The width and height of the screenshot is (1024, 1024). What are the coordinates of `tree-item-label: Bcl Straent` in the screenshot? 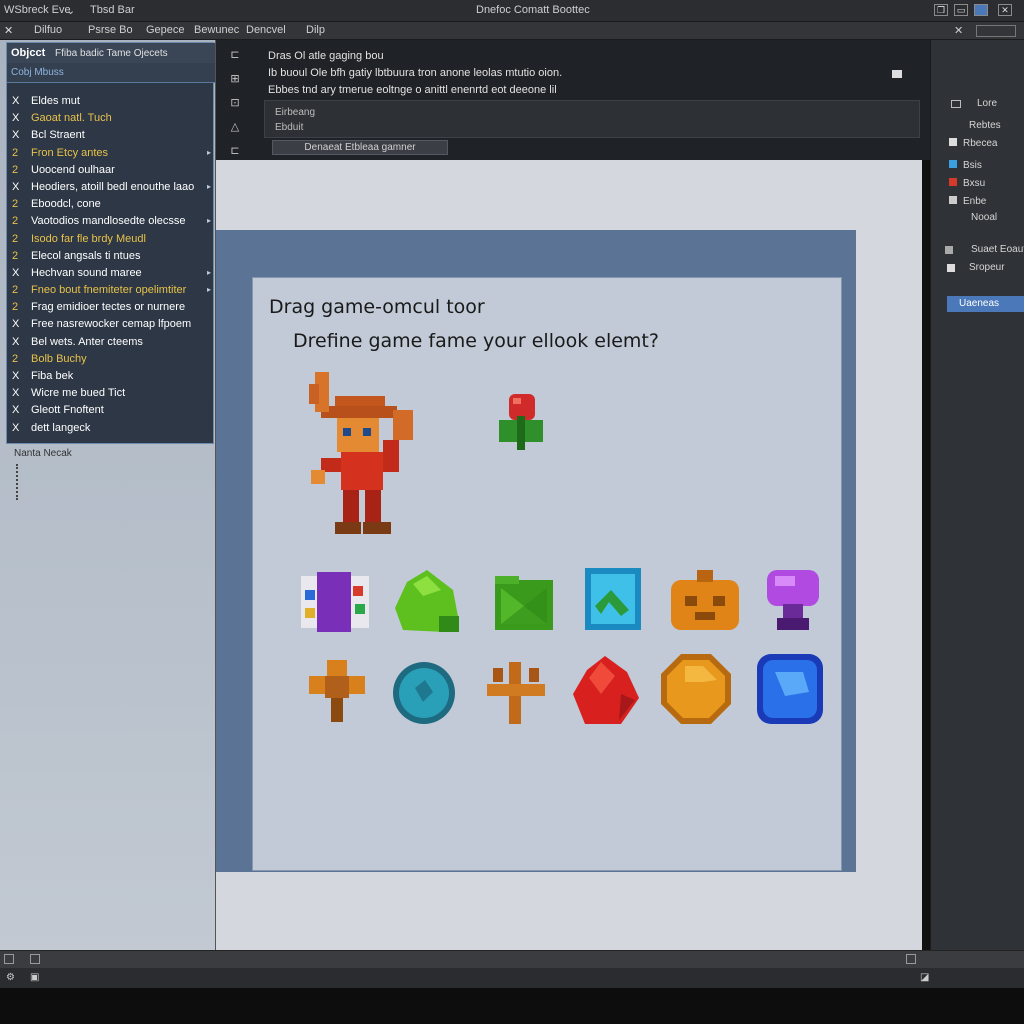 It's located at (58, 135).